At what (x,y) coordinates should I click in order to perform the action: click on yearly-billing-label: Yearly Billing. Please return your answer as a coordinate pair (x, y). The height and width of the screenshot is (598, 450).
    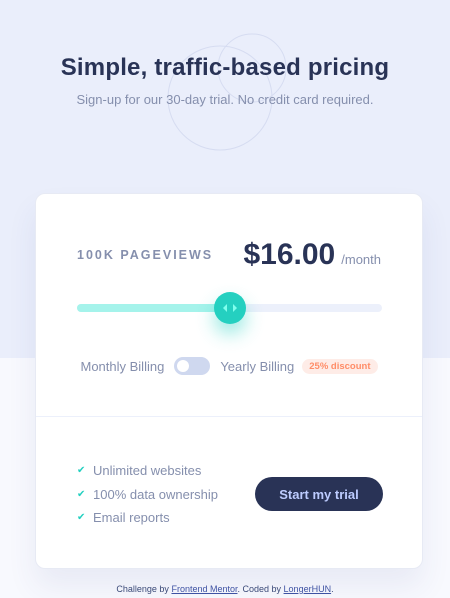
    Looking at the image, I should click on (257, 366).